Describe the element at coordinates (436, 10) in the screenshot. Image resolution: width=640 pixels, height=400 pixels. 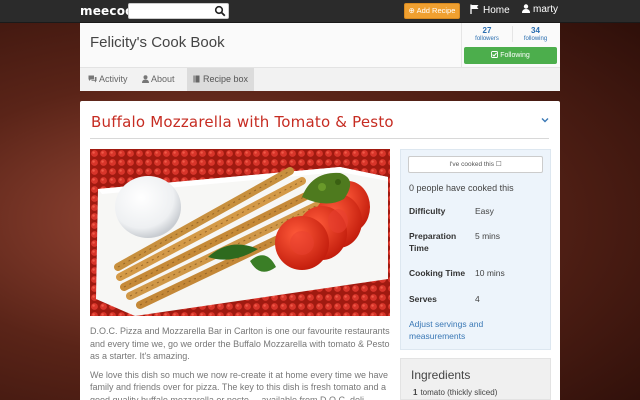
I see `add-recipe-label: Add Recipe` at that location.